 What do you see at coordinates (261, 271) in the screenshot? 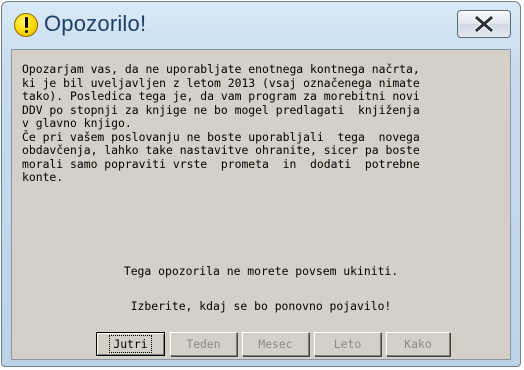
I see `cannot-disable-text: Tega opozorila ne morete povsem ukiniti.` at bounding box center [261, 271].